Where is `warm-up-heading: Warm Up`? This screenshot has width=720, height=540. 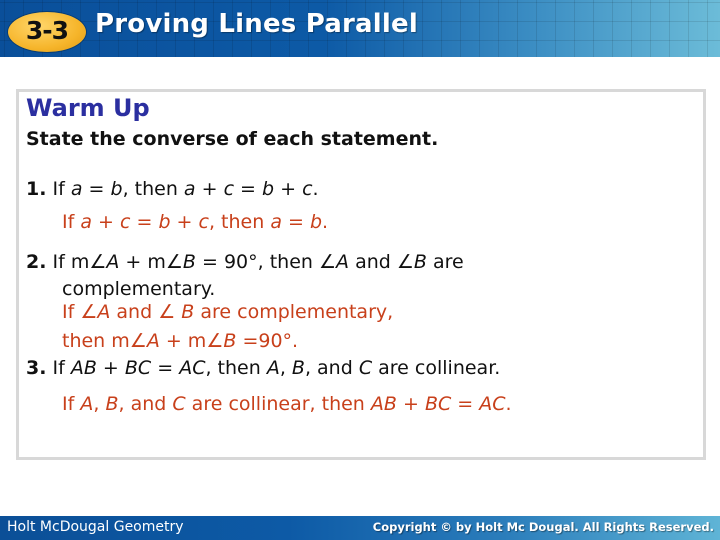
warm-up-heading: Warm Up is located at coordinates (88, 108).